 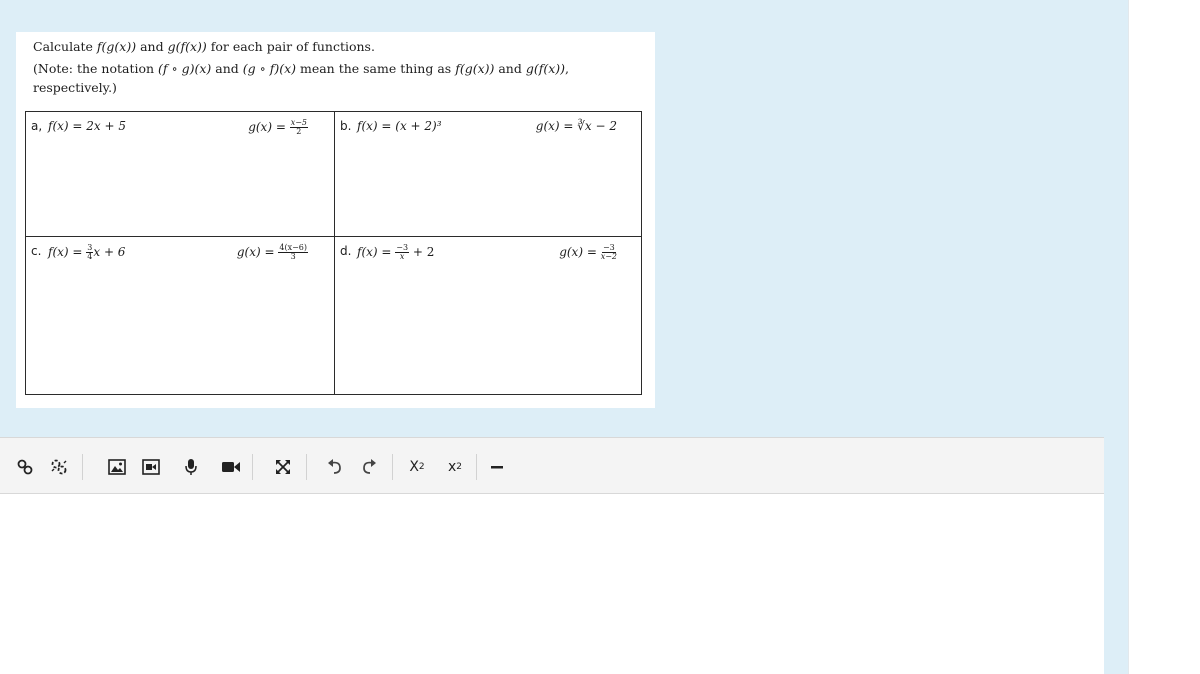 What do you see at coordinates (231, 467) in the screenshot?
I see `video-icon` at bounding box center [231, 467].